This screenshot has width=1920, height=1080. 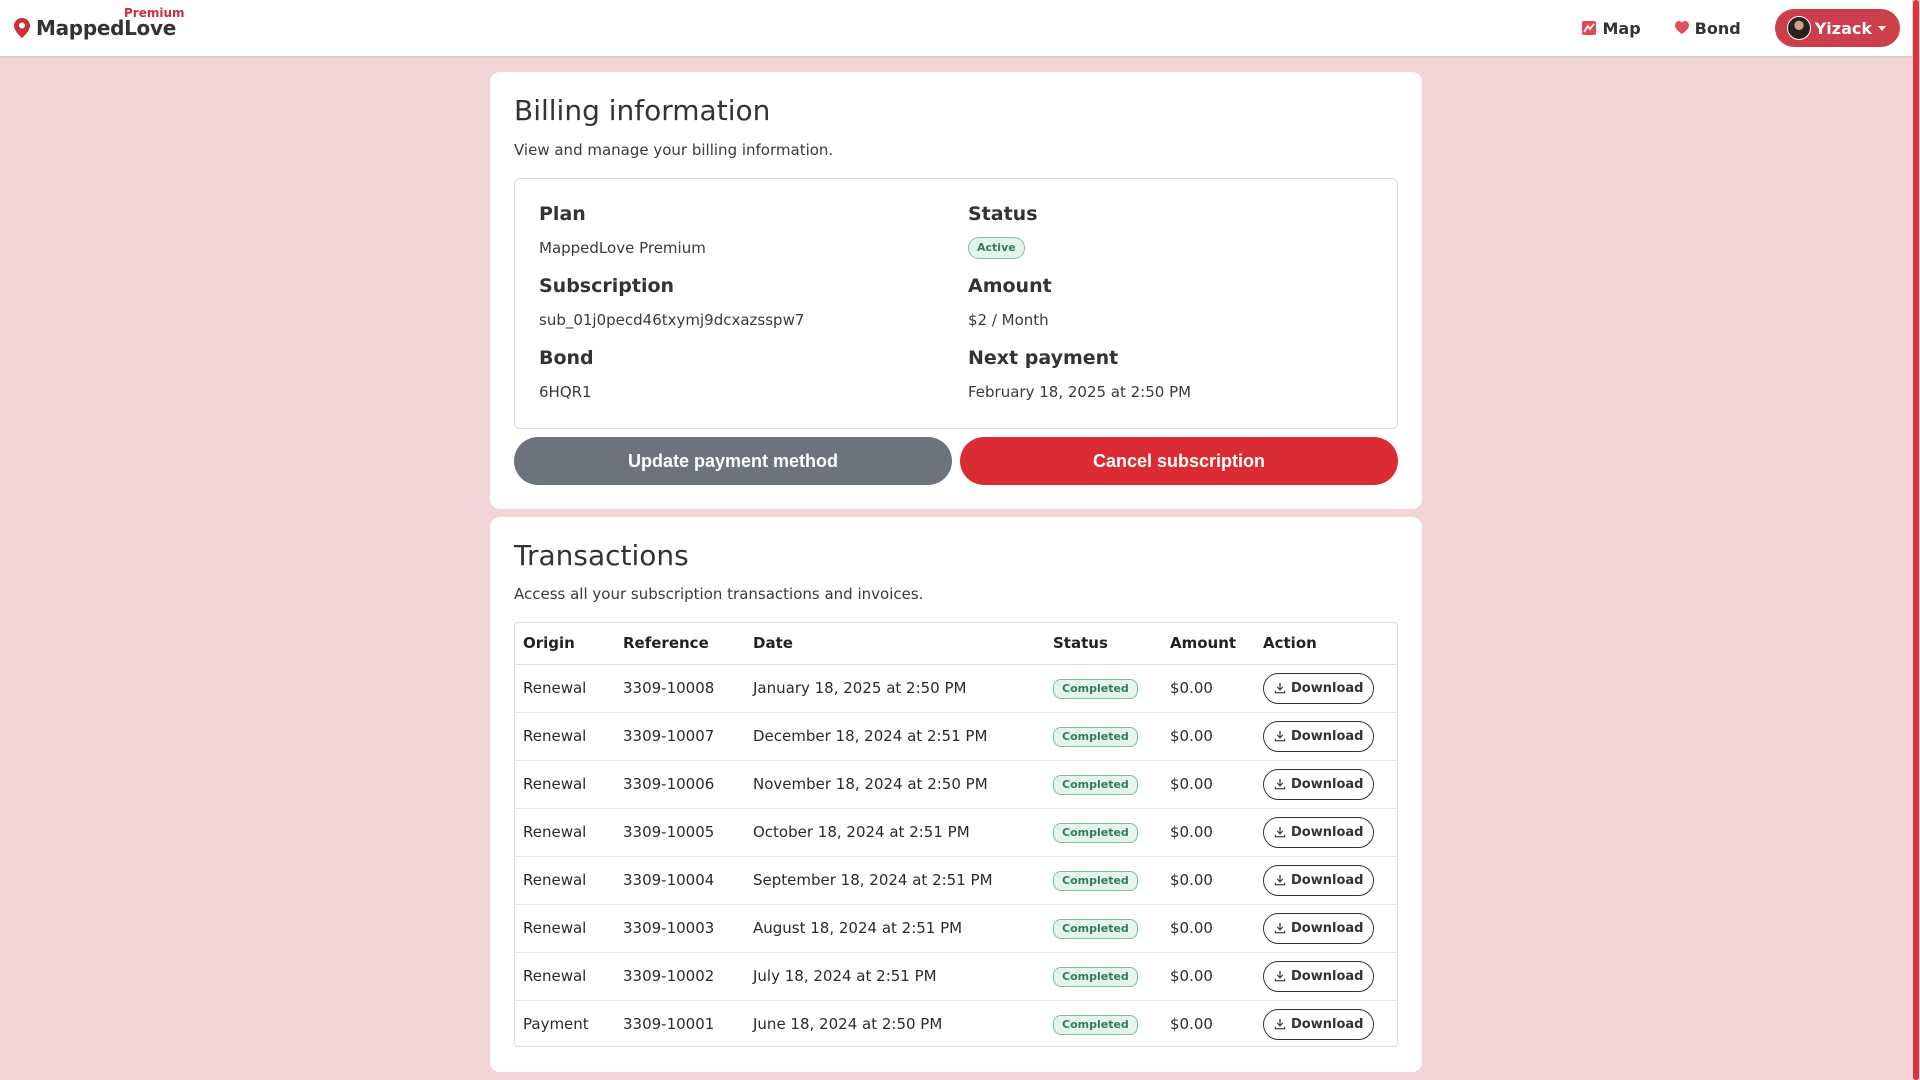 I want to click on column-header-reference: Reference, so click(x=680, y=644).